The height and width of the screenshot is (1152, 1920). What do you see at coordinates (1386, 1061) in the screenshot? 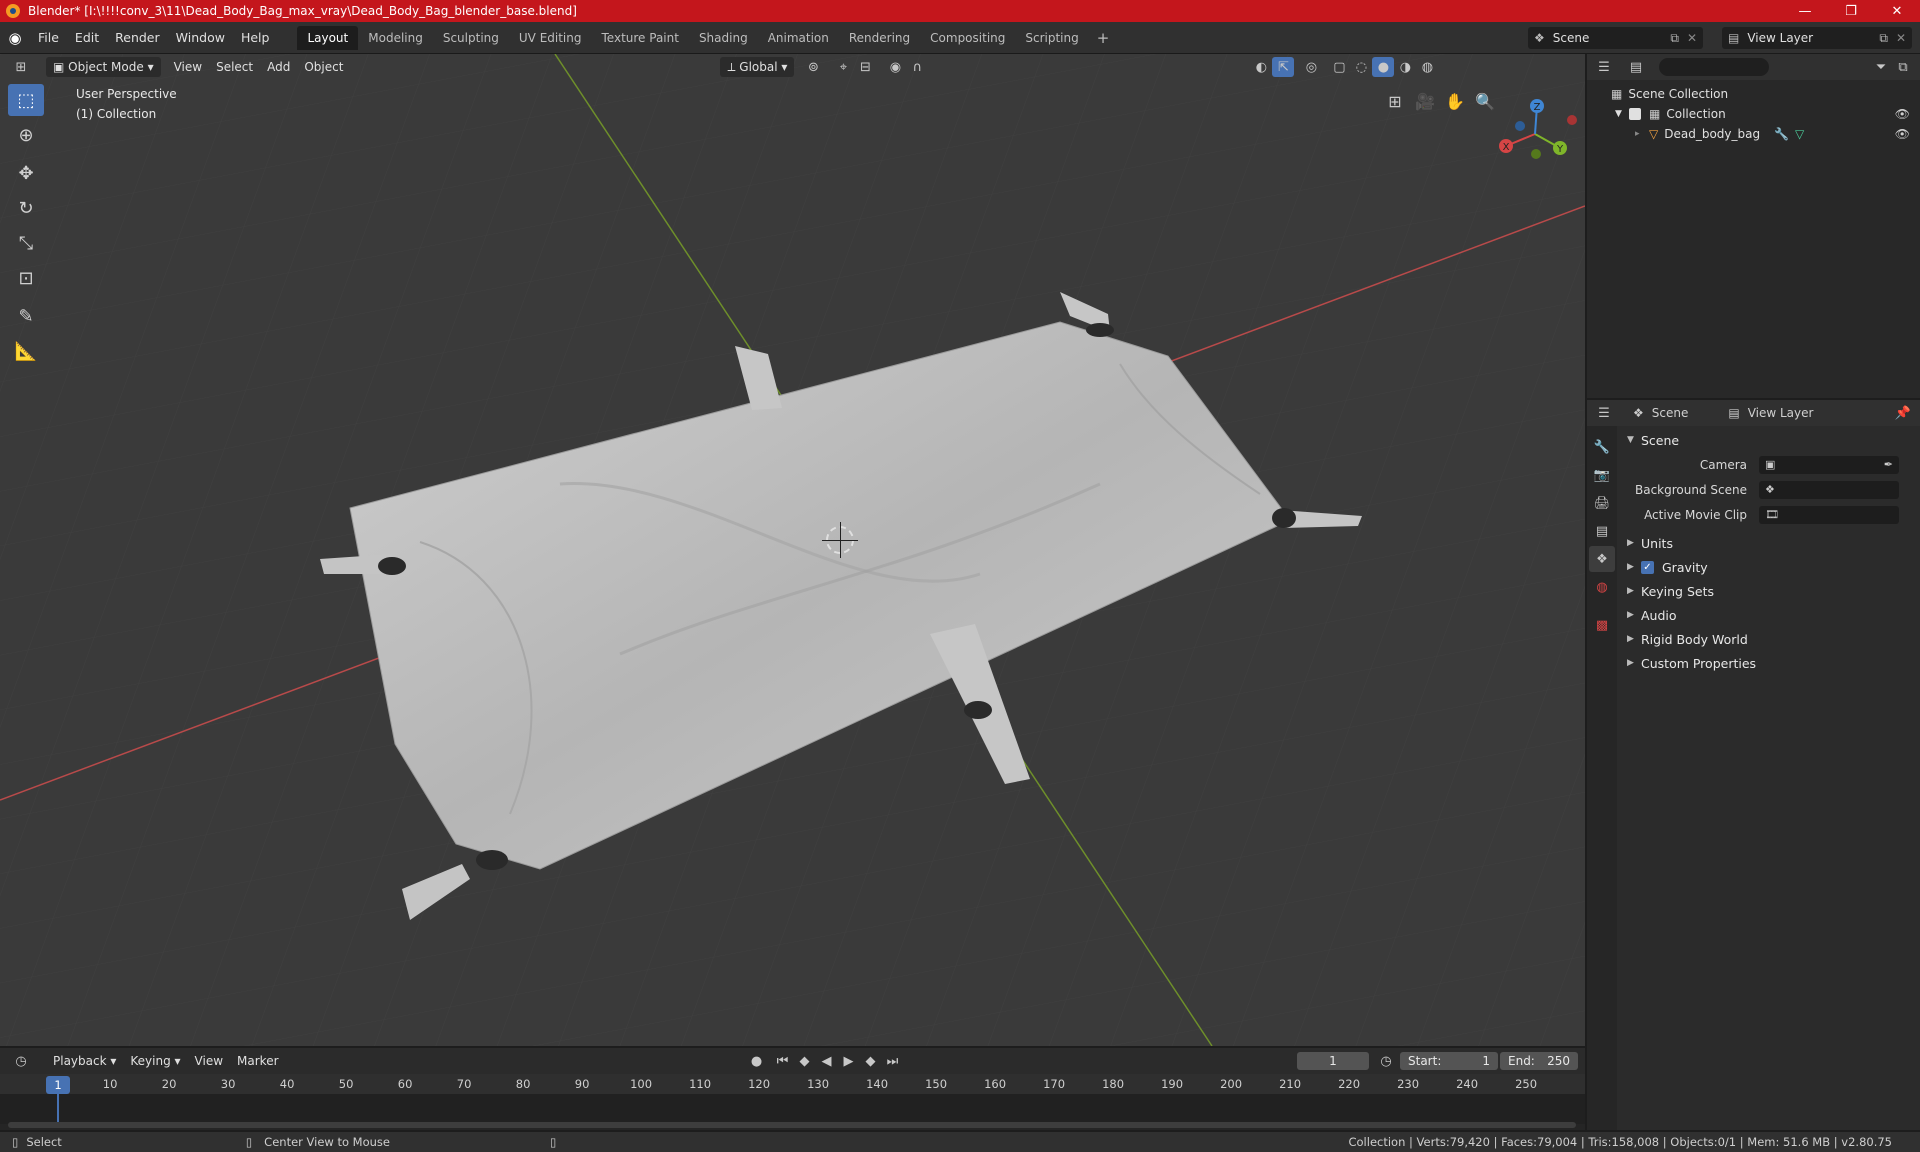
I see `preview-range-clock-icon: ◷` at bounding box center [1386, 1061].